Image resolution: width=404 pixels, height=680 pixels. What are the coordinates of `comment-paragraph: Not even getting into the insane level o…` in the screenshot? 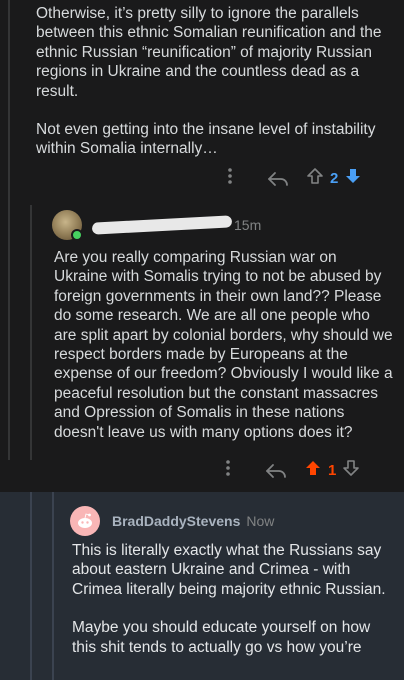 It's located at (206, 139).